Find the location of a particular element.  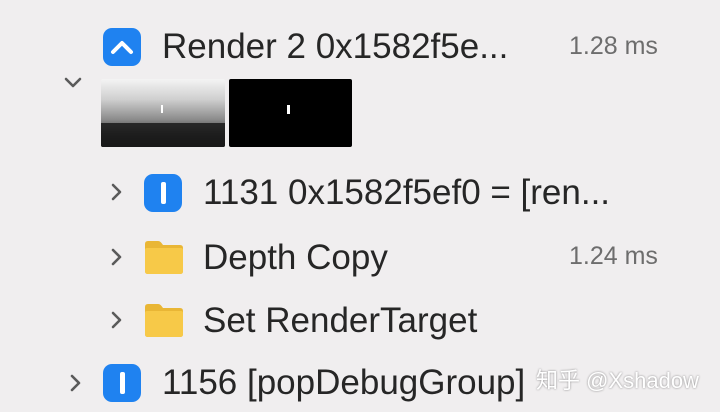

tree-row-time: 1.24 ms is located at coordinates (613, 256).